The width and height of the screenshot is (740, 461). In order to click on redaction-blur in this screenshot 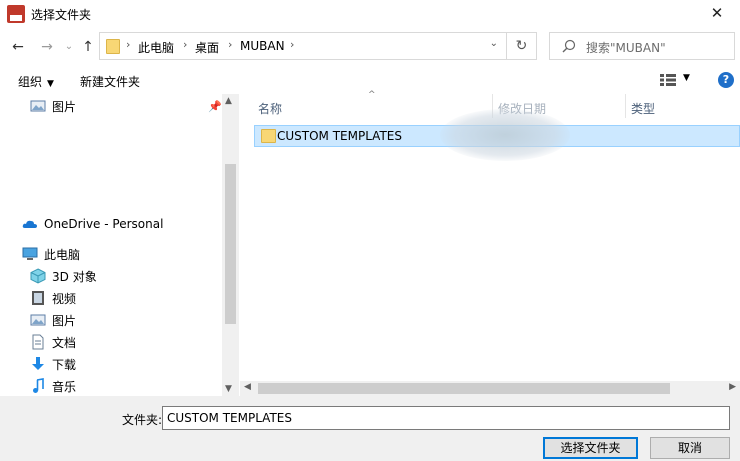, I will do `click(505, 135)`.